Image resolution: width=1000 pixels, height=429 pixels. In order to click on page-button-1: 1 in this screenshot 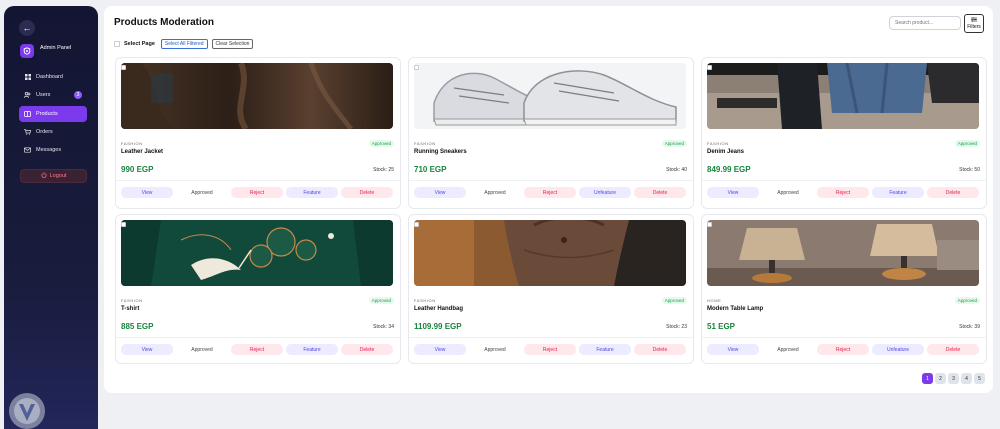, I will do `click(927, 378)`.